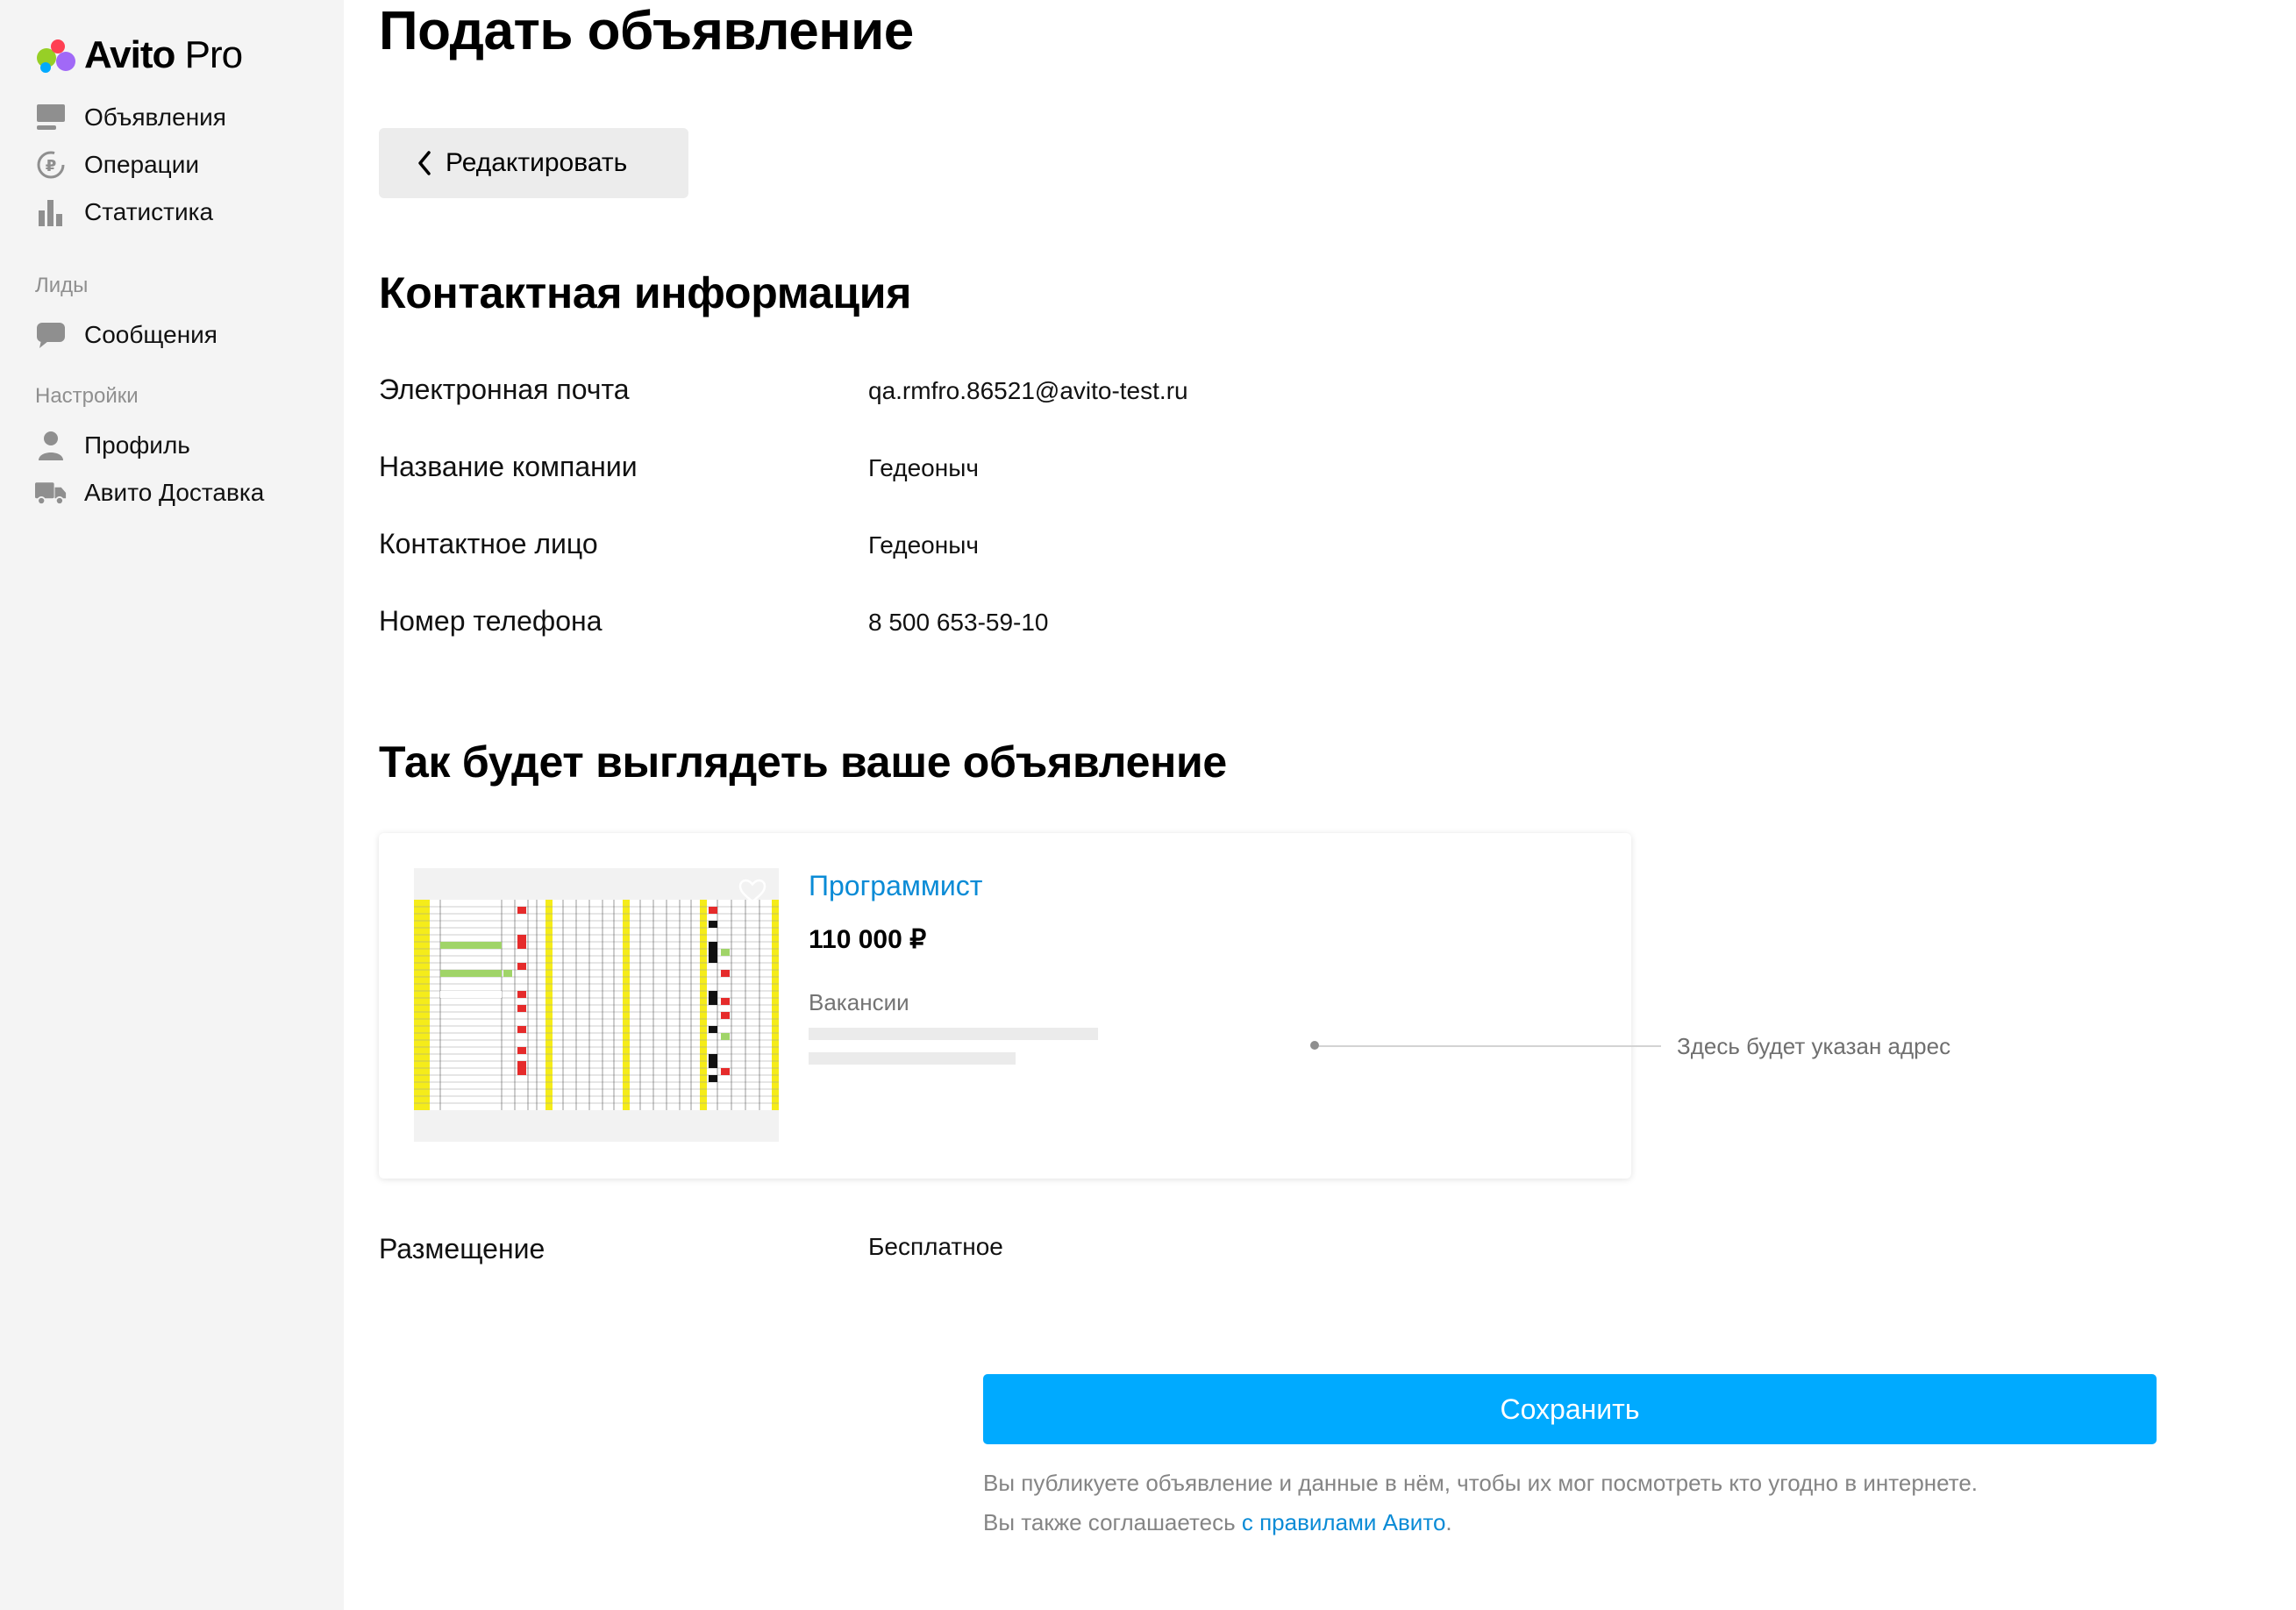 This screenshot has height=1610, width=2296. I want to click on edit-button: Редактировать, so click(533, 163).